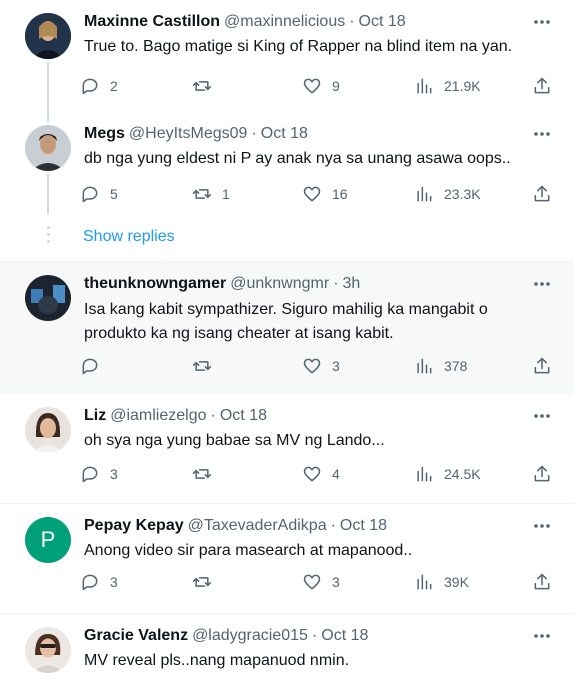 This screenshot has height=682, width=574. Describe the element at coordinates (95, 366) in the screenshot. I see `reply-button` at that location.